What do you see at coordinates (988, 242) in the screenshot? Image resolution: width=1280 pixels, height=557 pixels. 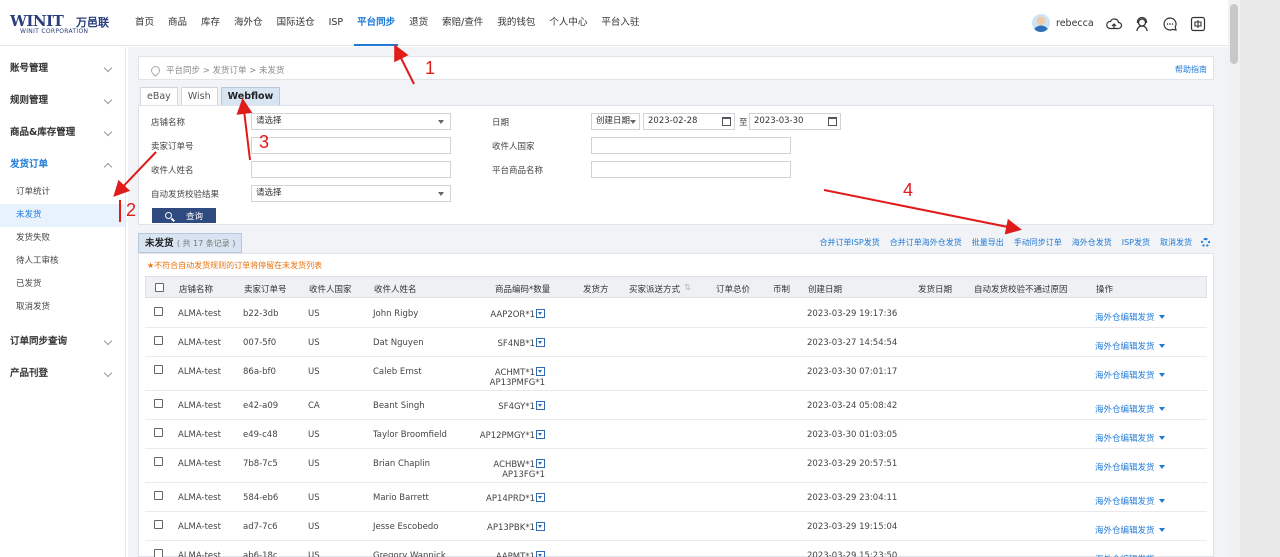 I see `list-action-link: 批量导出` at bounding box center [988, 242].